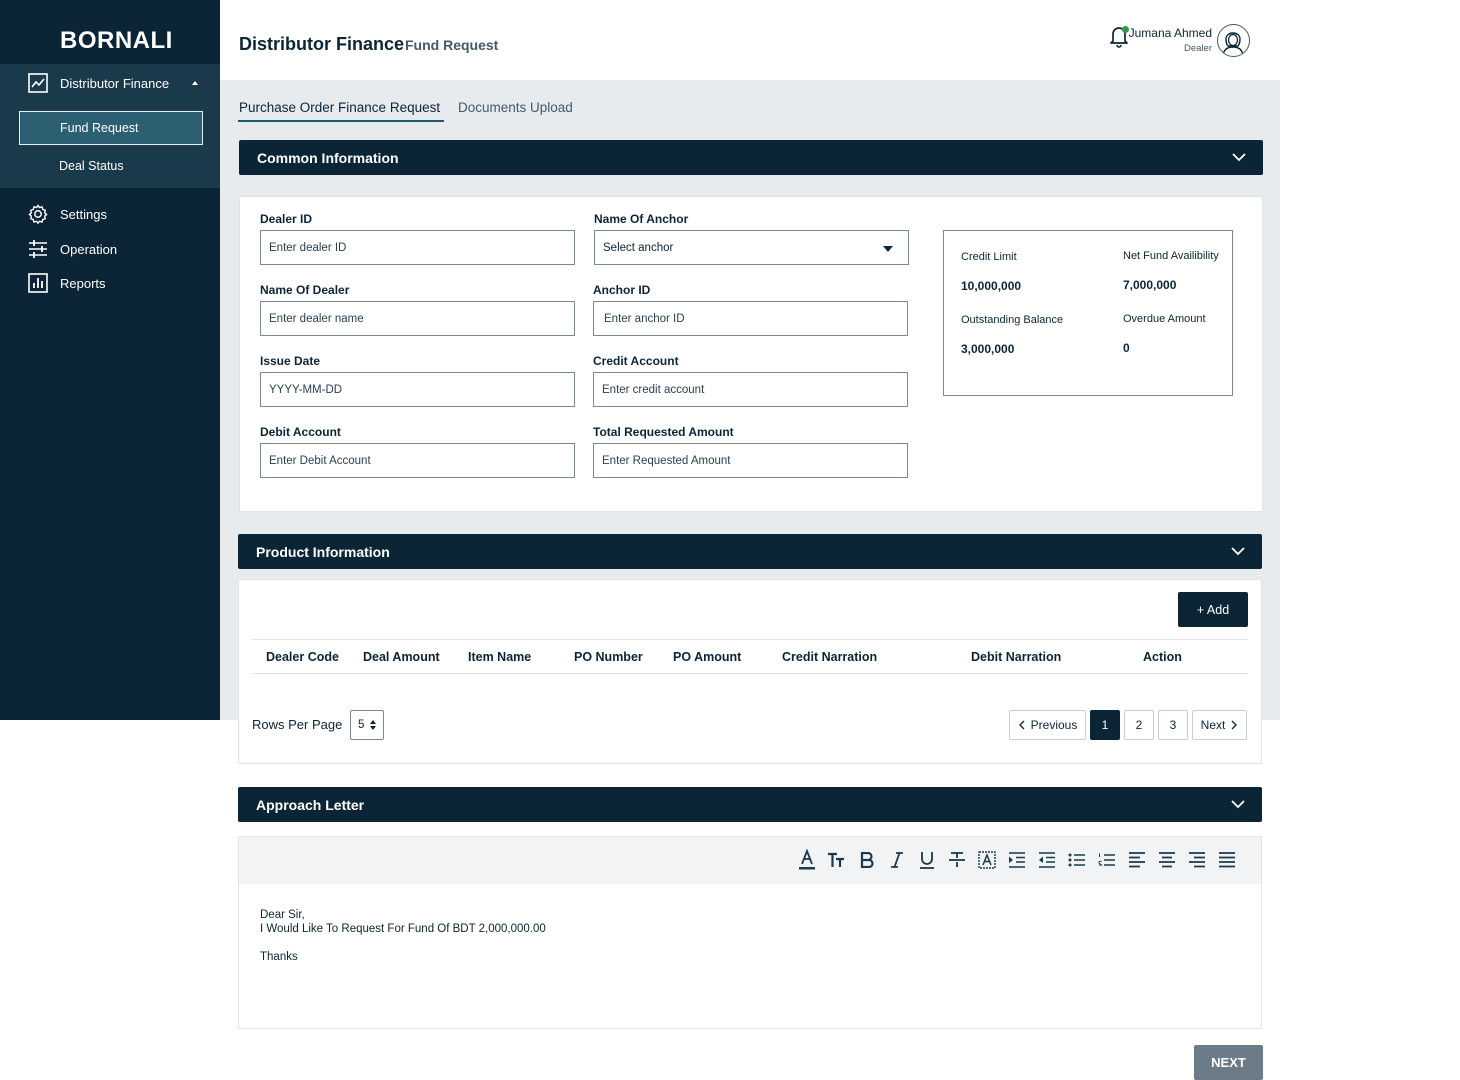  Describe the element at coordinates (1234, 725) in the screenshot. I see `chevron-right-icon` at that location.